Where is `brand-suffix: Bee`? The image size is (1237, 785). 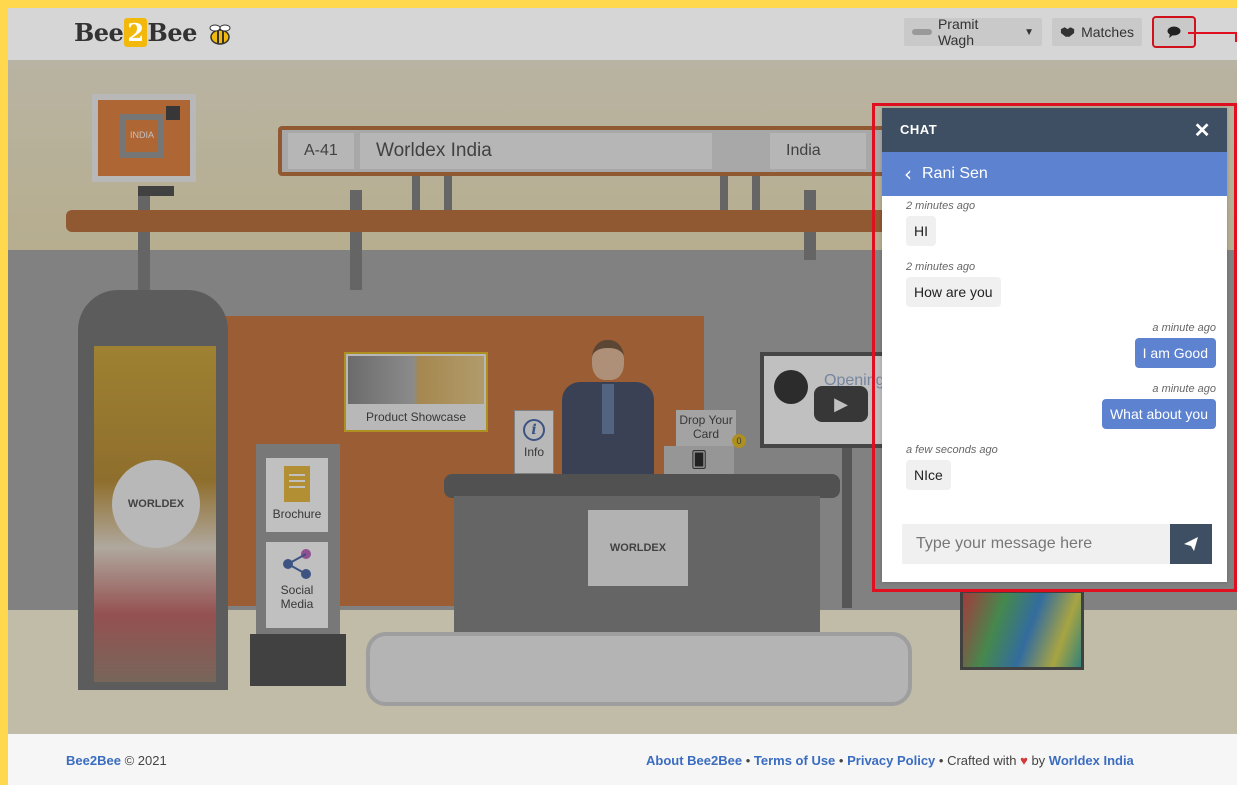
brand-suffix: Bee is located at coordinates (172, 32).